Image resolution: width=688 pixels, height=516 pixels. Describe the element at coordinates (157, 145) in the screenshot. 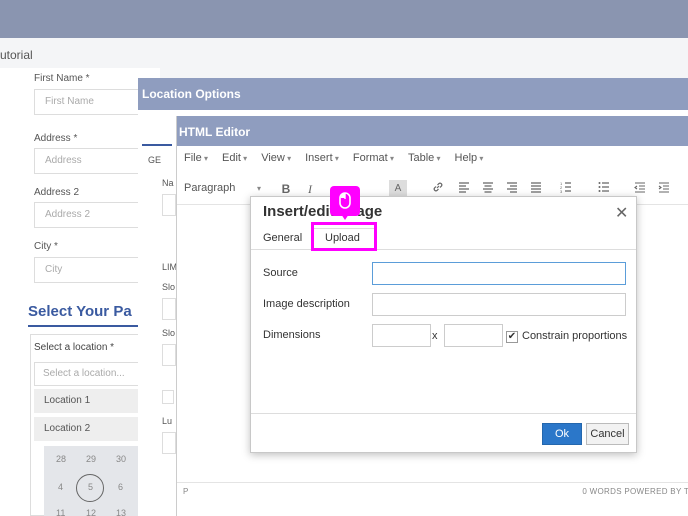

I see `location-tab-indicator` at that location.